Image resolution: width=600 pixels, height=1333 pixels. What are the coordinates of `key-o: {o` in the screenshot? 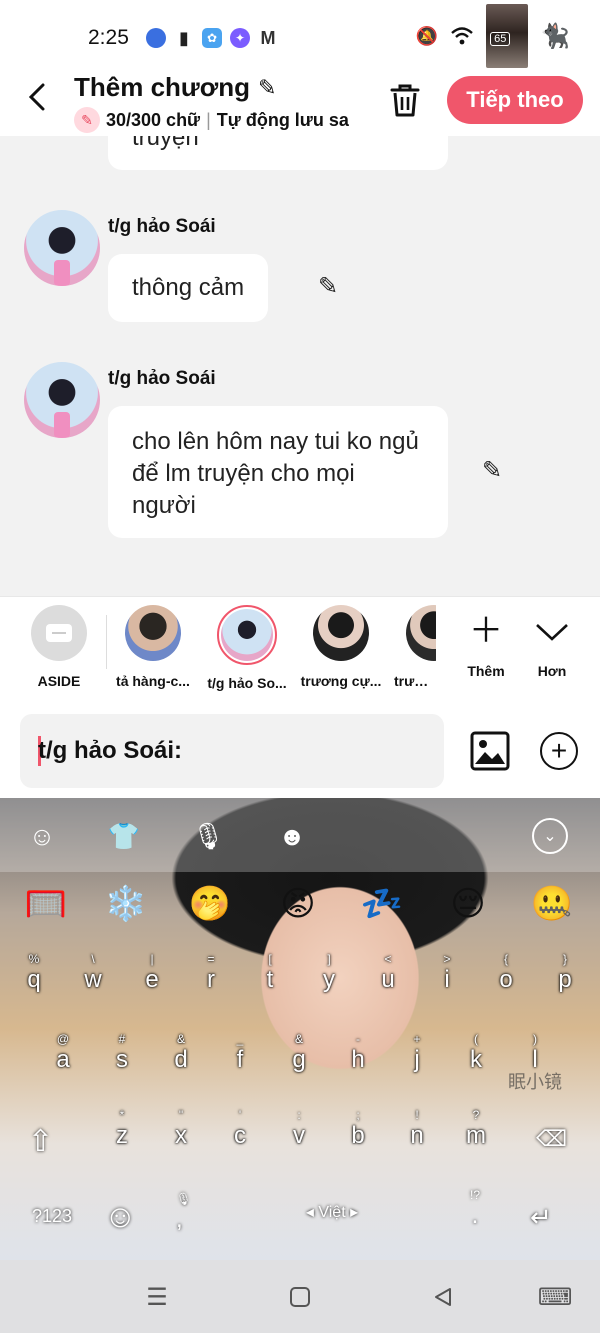 It's located at (506, 973).